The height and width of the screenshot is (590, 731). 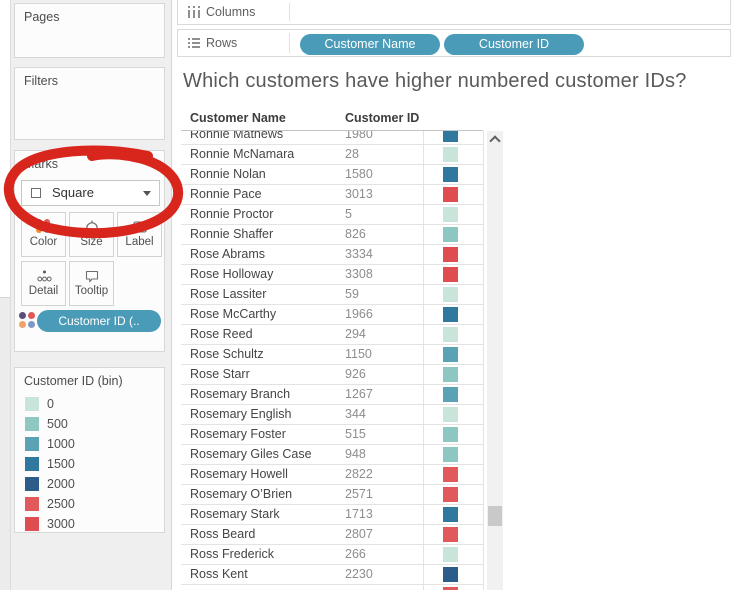 I want to click on customer-id-cell: 3334, so click(x=359, y=254).